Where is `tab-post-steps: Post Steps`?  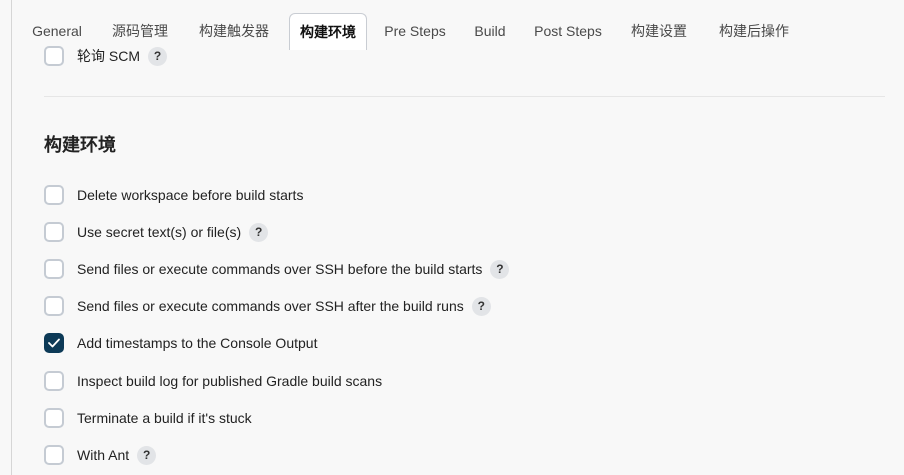 tab-post-steps: Post Steps is located at coordinates (568, 31).